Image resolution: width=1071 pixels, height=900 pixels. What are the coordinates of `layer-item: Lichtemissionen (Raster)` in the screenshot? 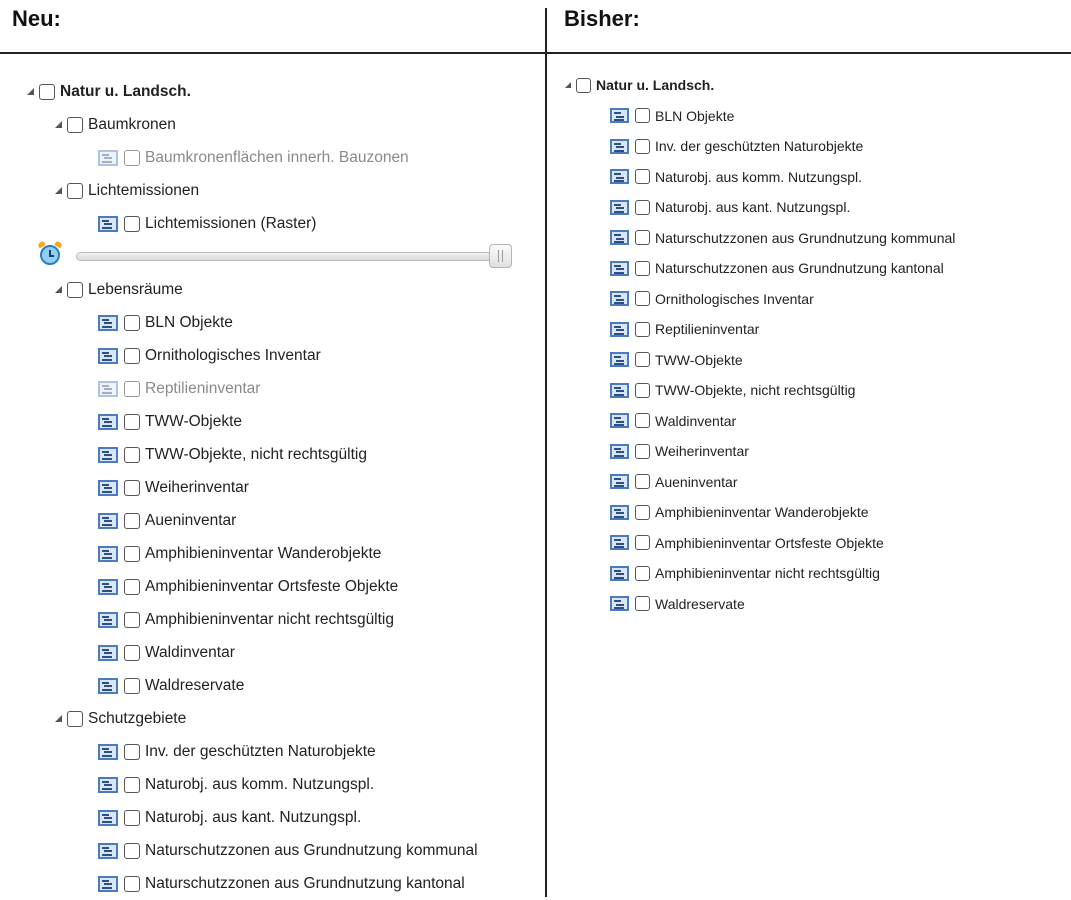 It's located at (272, 223).